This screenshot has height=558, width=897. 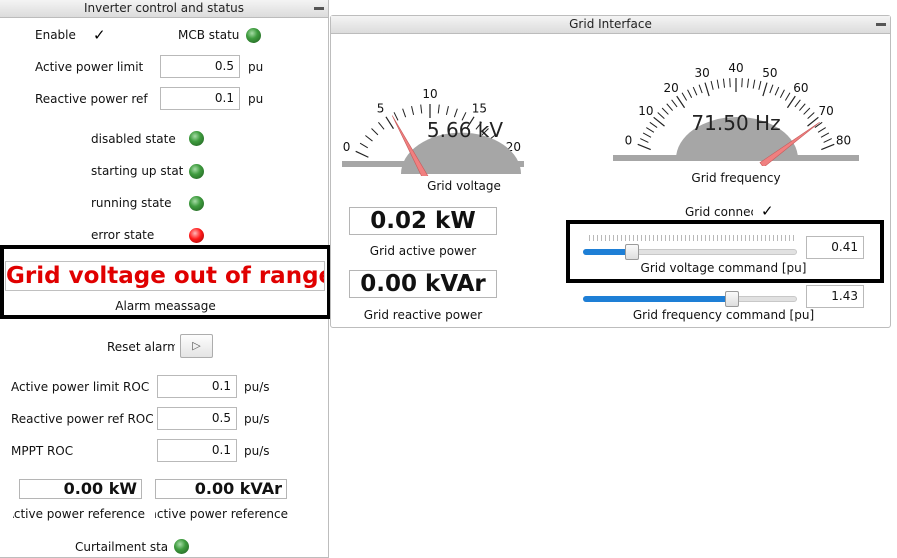 I want to click on frequency-gauge-tick-label: 30, so click(x=701, y=73).